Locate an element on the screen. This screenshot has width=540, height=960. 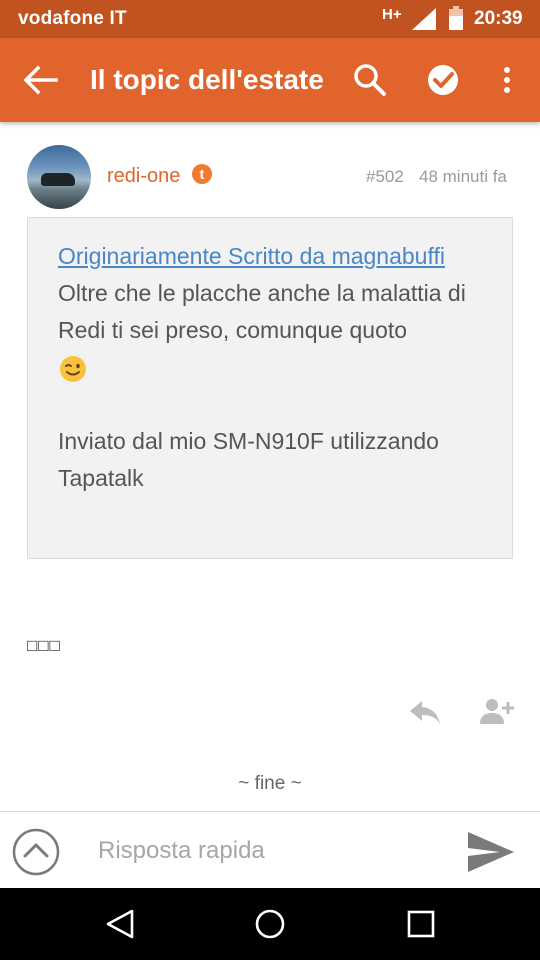
add-person-icon is located at coordinates (497, 711).